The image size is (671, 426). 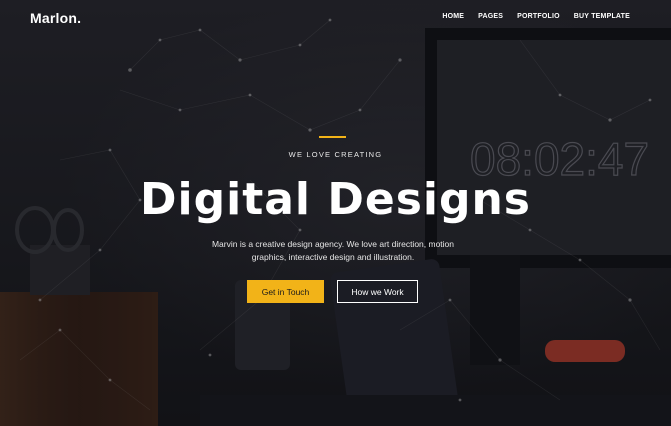 What do you see at coordinates (335, 199) in the screenshot?
I see `hero-title: Digital Designs` at bounding box center [335, 199].